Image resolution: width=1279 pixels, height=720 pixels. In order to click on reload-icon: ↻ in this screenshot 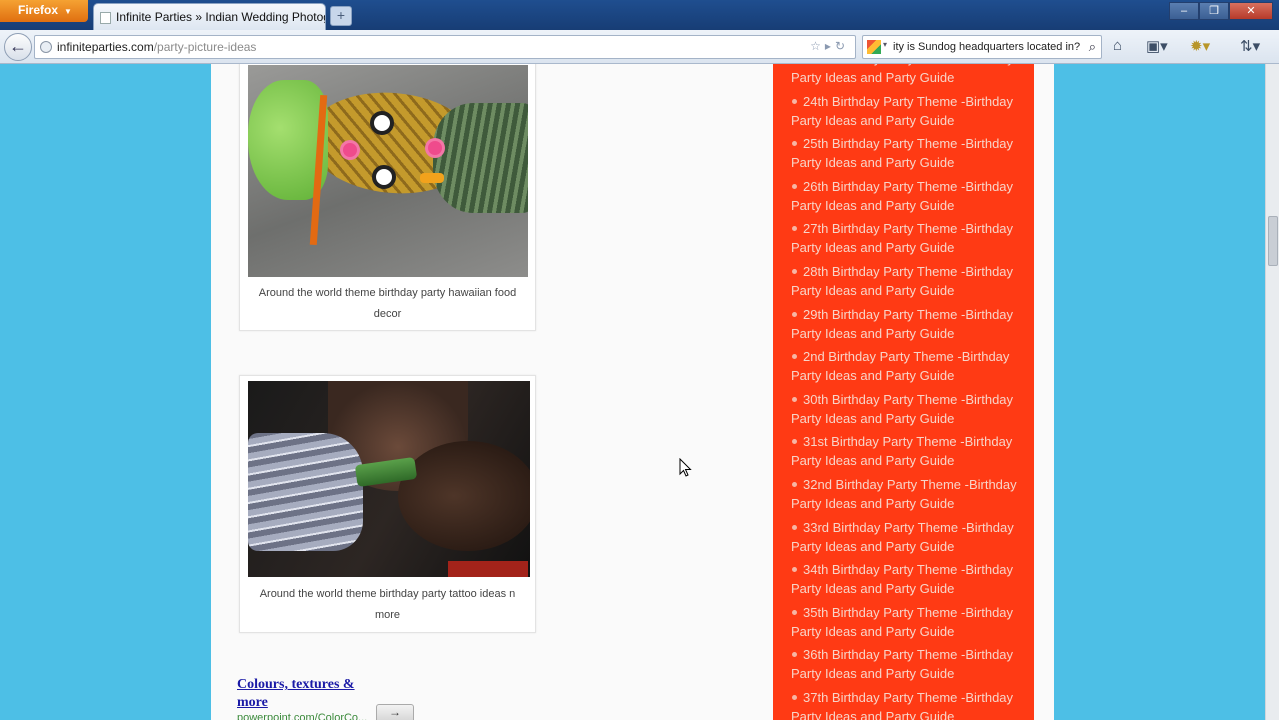, I will do `click(842, 46)`.